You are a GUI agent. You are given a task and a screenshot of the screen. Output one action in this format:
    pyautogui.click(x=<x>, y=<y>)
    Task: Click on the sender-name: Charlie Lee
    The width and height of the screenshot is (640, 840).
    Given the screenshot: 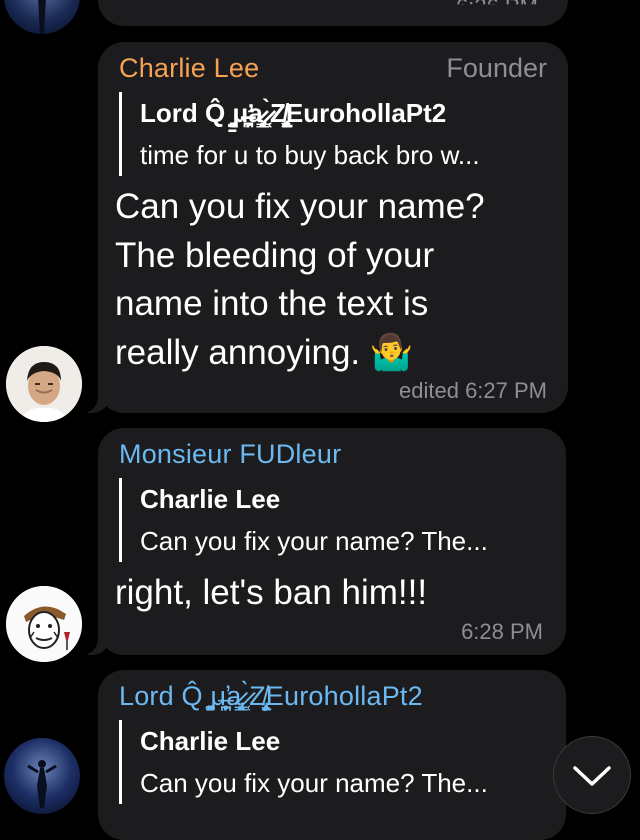 What is the action you would take?
    pyautogui.click(x=189, y=68)
    